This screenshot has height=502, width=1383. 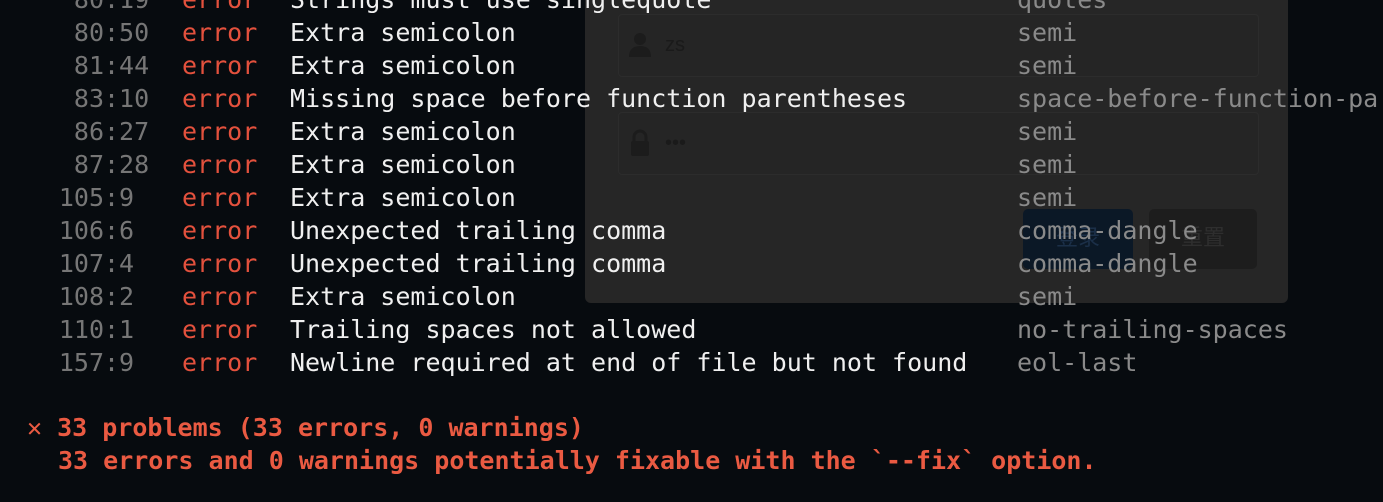 I want to click on lint-row: 86:27 error Extra semicolon semi, so click(x=691, y=131).